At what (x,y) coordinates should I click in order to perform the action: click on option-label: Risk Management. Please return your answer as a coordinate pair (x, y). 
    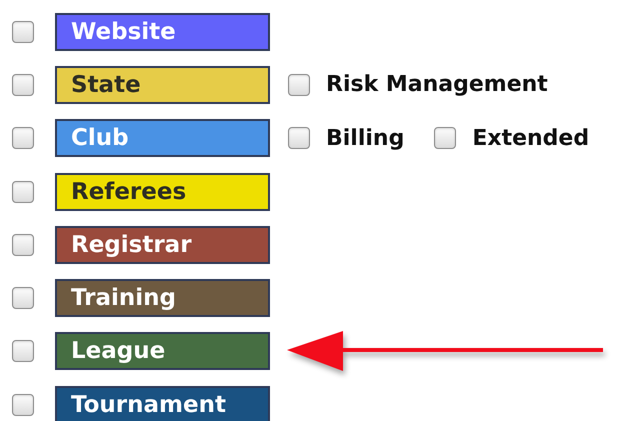
    Looking at the image, I should click on (437, 85).